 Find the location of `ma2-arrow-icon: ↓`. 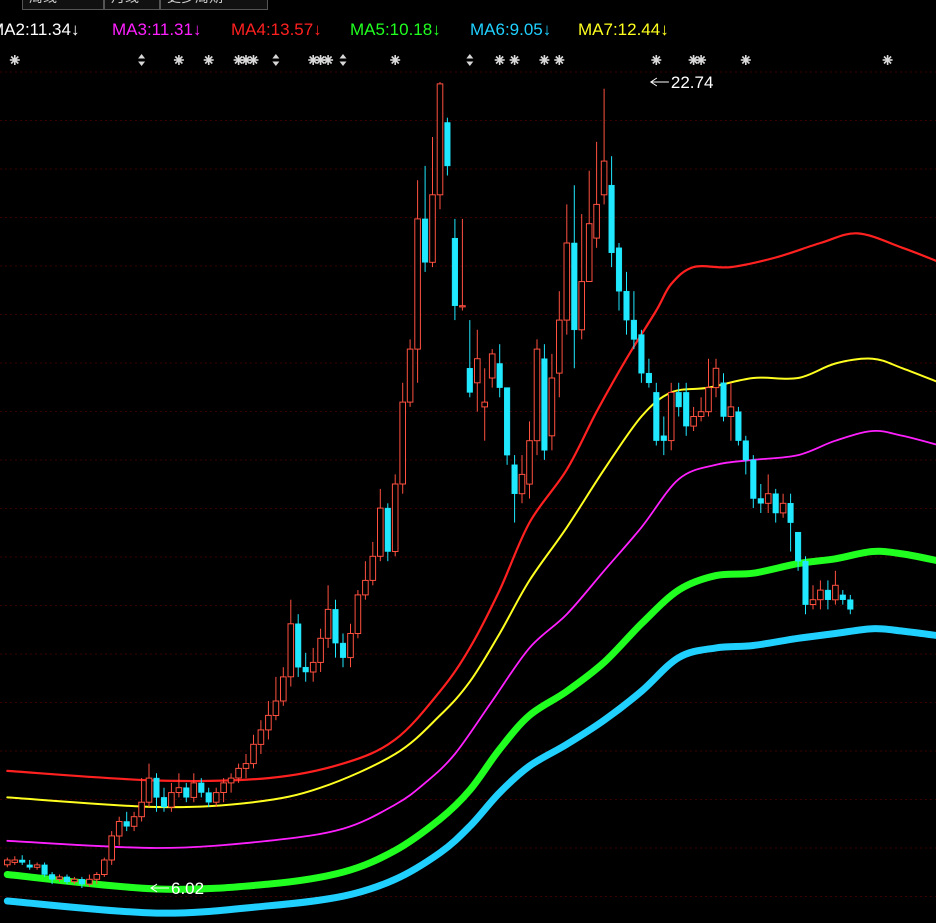

ma2-arrow-icon: ↓ is located at coordinates (75, 29).